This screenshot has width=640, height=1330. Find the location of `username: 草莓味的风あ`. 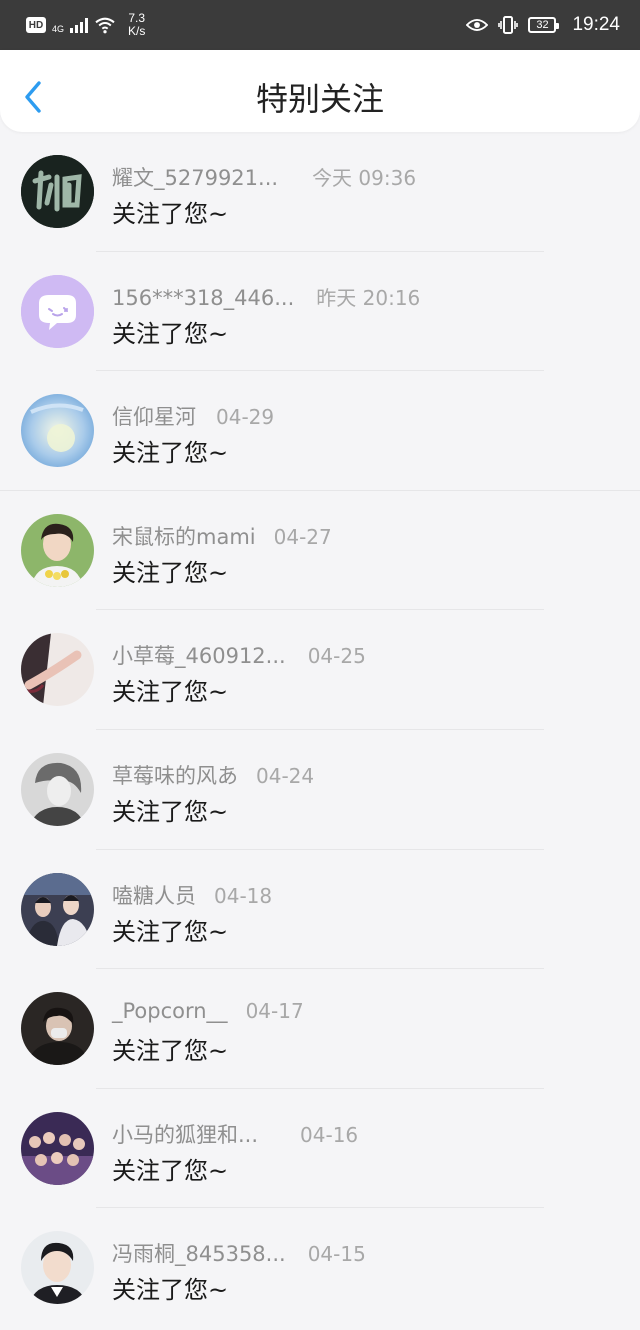

username: 草莓味的风あ is located at coordinates (175, 775).